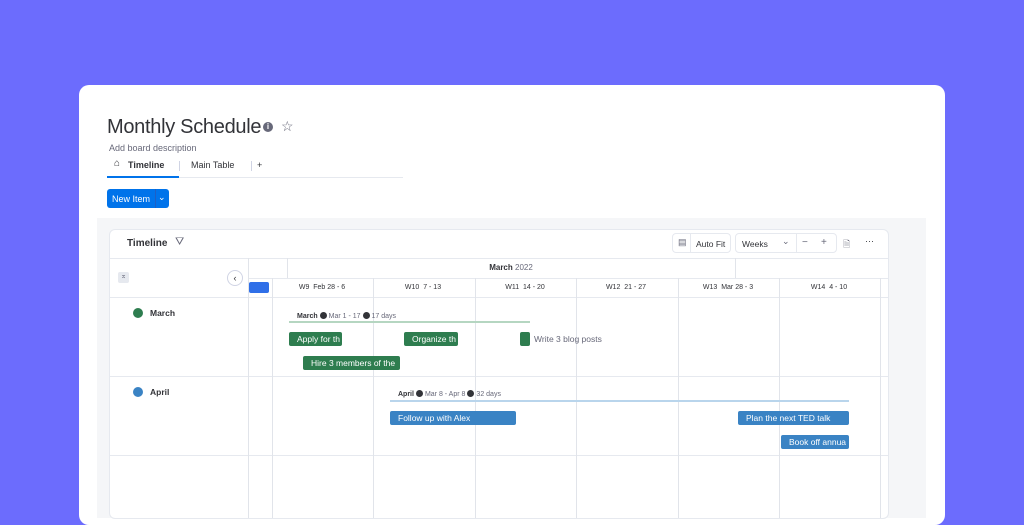  I want to click on home-icon: ⌂, so click(117, 163).